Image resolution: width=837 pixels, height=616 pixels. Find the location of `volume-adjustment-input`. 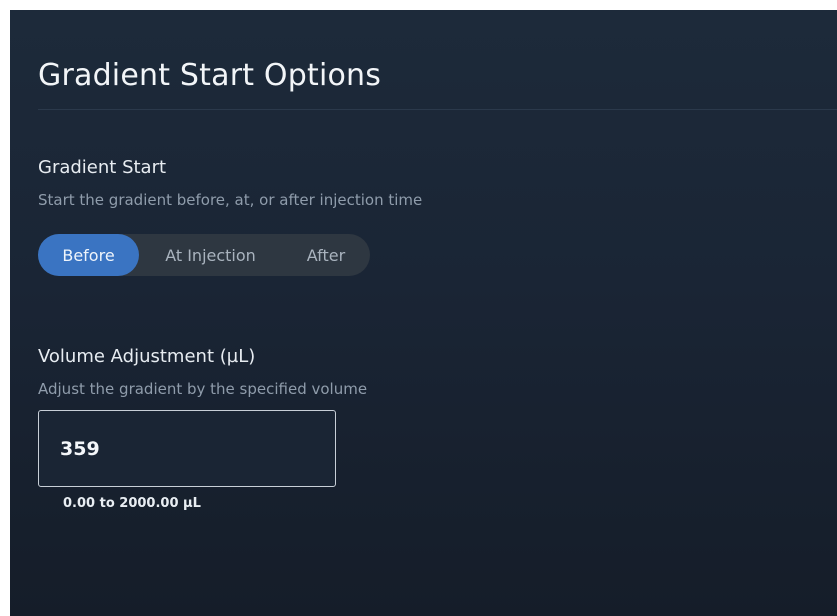

volume-adjustment-input is located at coordinates (187, 448).